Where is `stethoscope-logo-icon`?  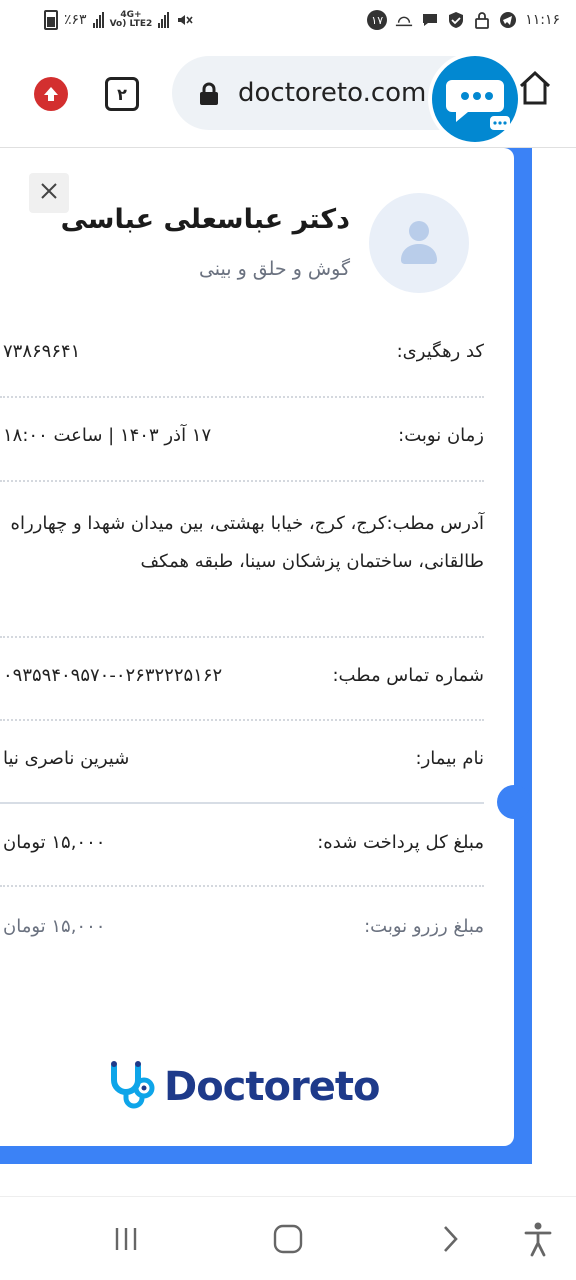
stethoscope-logo-icon is located at coordinates (133, 1087).